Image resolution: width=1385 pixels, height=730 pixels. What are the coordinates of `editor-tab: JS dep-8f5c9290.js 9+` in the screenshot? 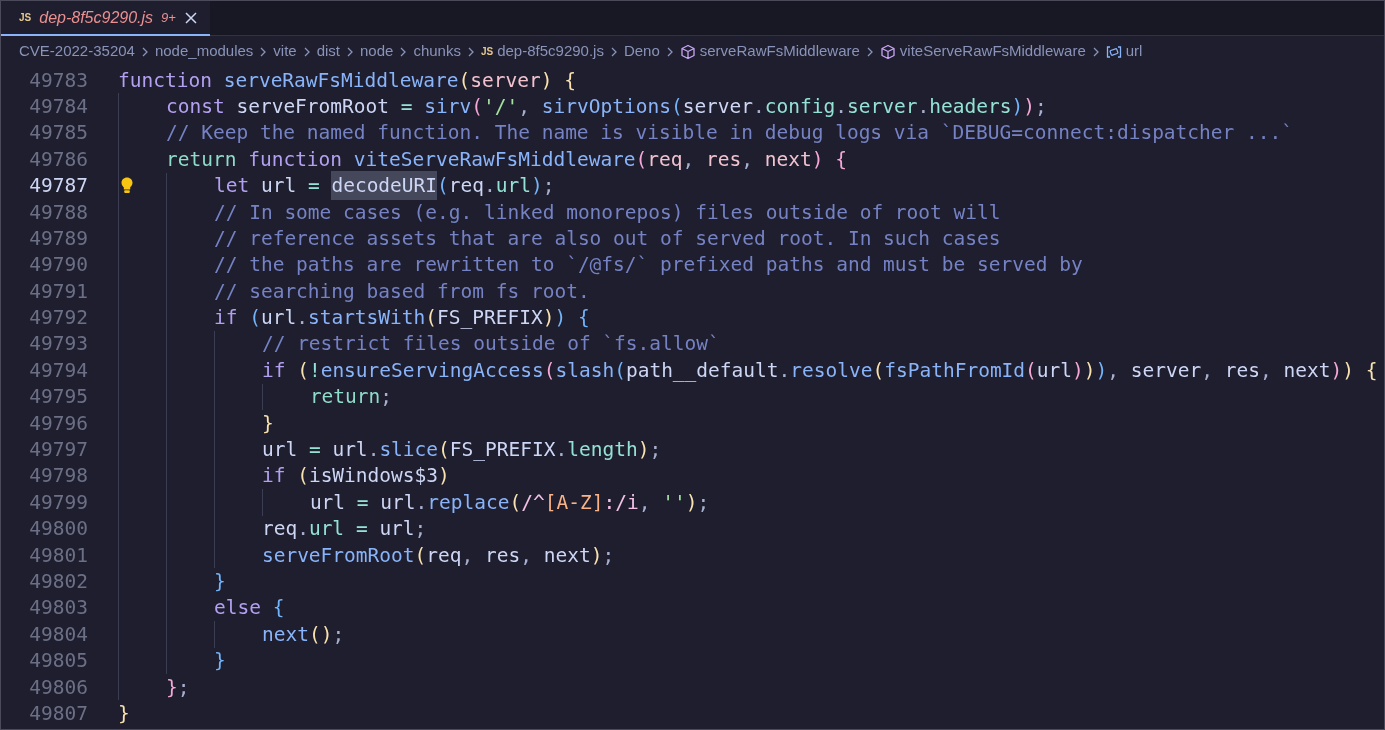 It's located at (105, 18).